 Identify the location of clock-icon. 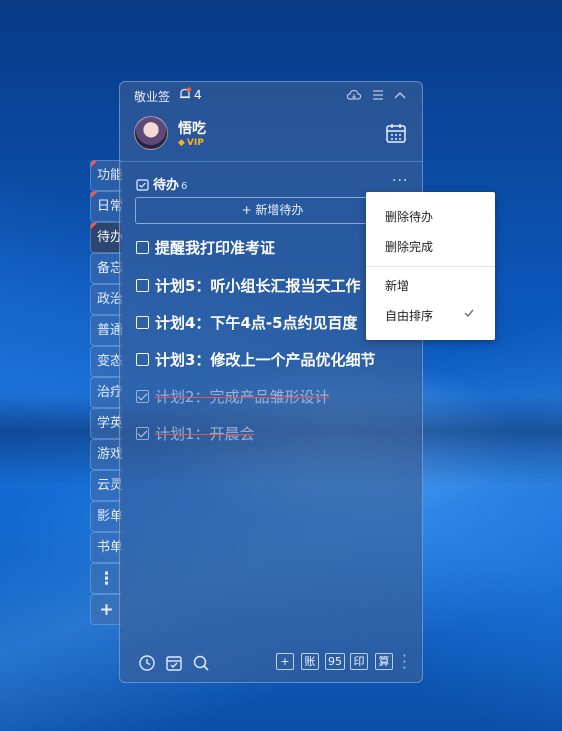
(147, 663).